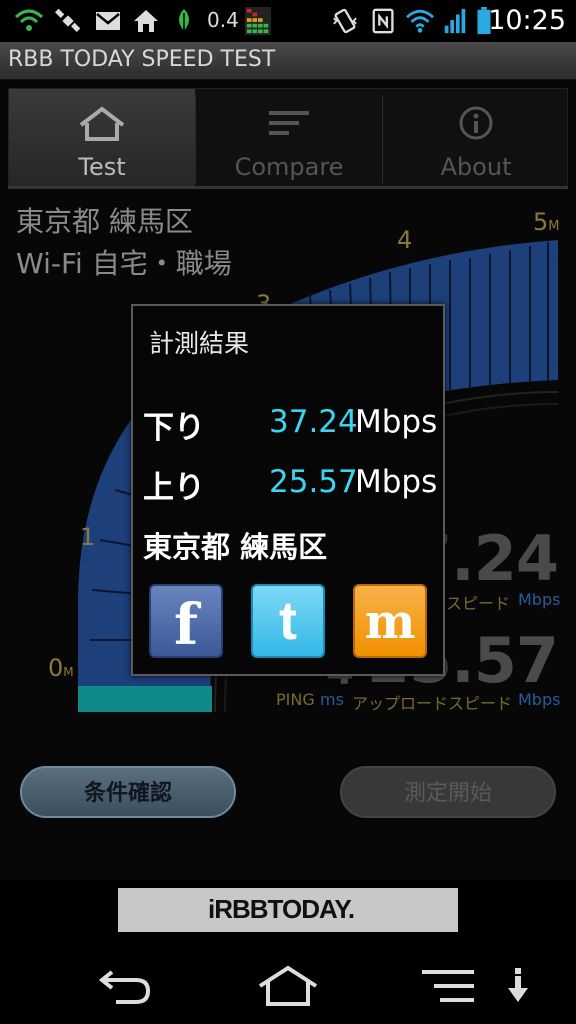  What do you see at coordinates (345, 21) in the screenshot?
I see `vibrate-icon` at bounding box center [345, 21].